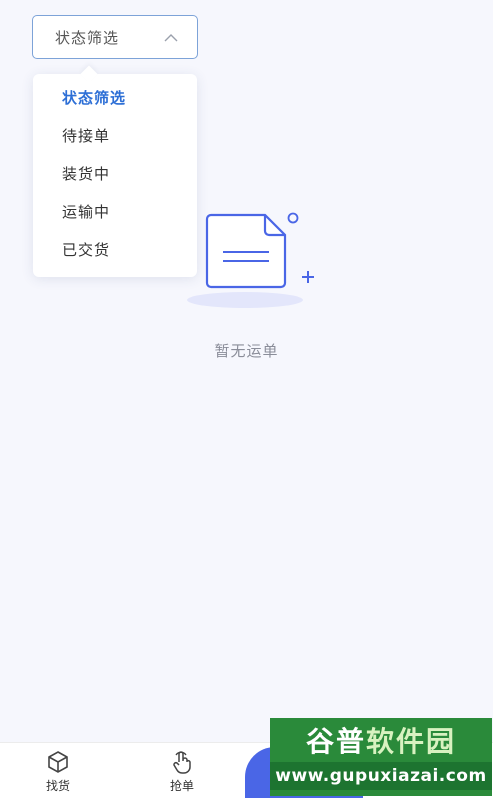 This screenshot has width=493, height=798. I want to click on status-filter-dropdown: 状态筛选 待接单 装货中 运输中 已交货, so click(115, 175).